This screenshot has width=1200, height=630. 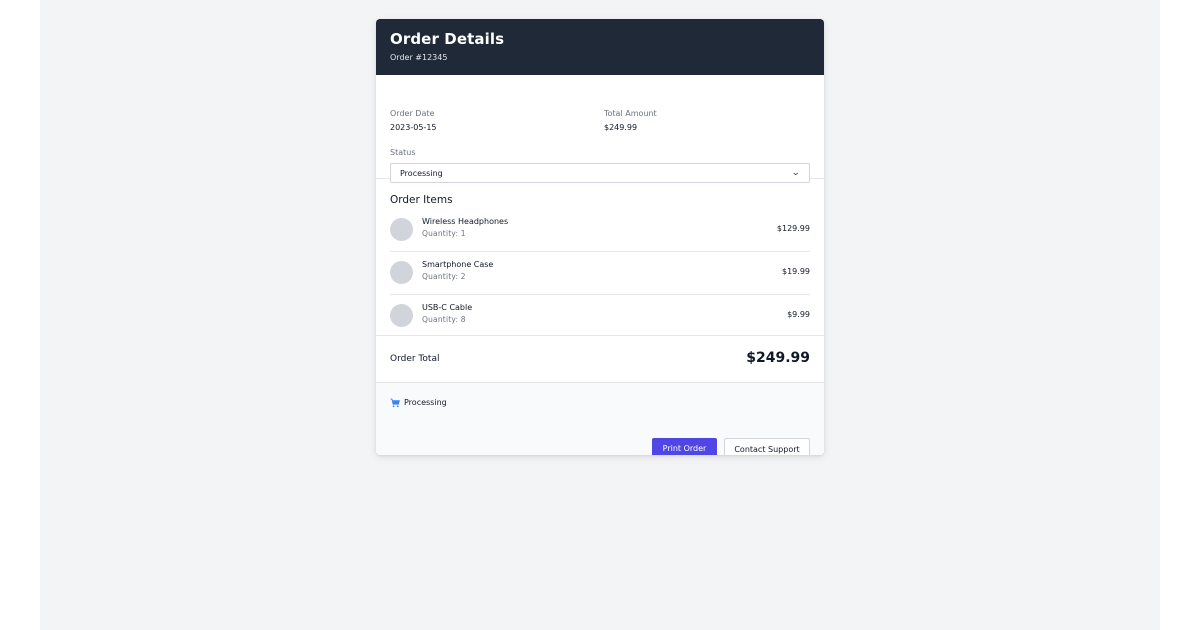 I want to click on status-indicator: Processing, so click(x=418, y=403).